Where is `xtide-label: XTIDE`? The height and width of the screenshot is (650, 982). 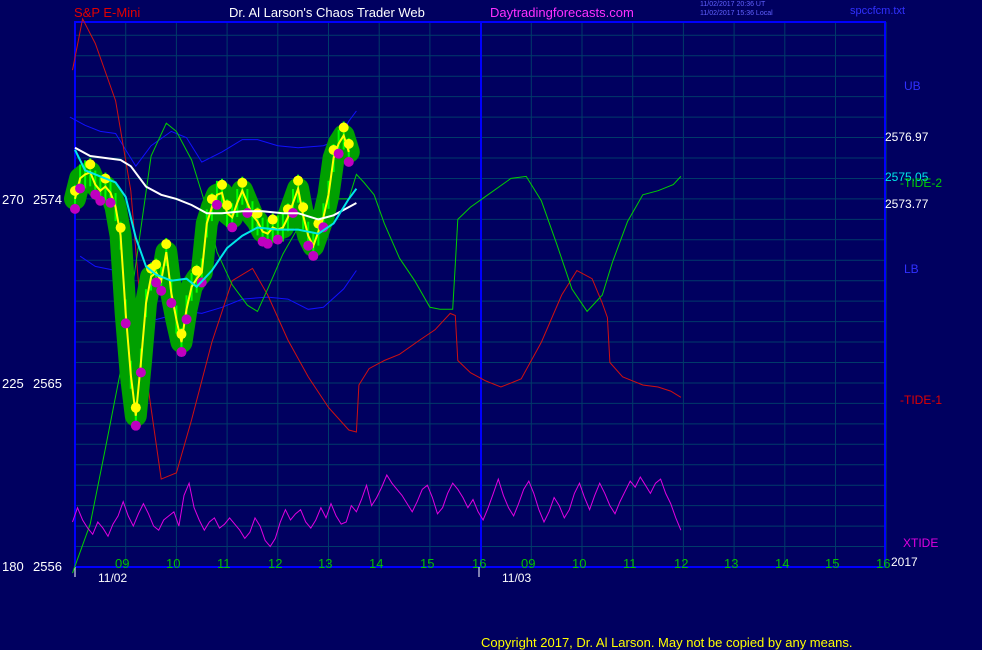 xtide-label: XTIDE is located at coordinates (921, 543).